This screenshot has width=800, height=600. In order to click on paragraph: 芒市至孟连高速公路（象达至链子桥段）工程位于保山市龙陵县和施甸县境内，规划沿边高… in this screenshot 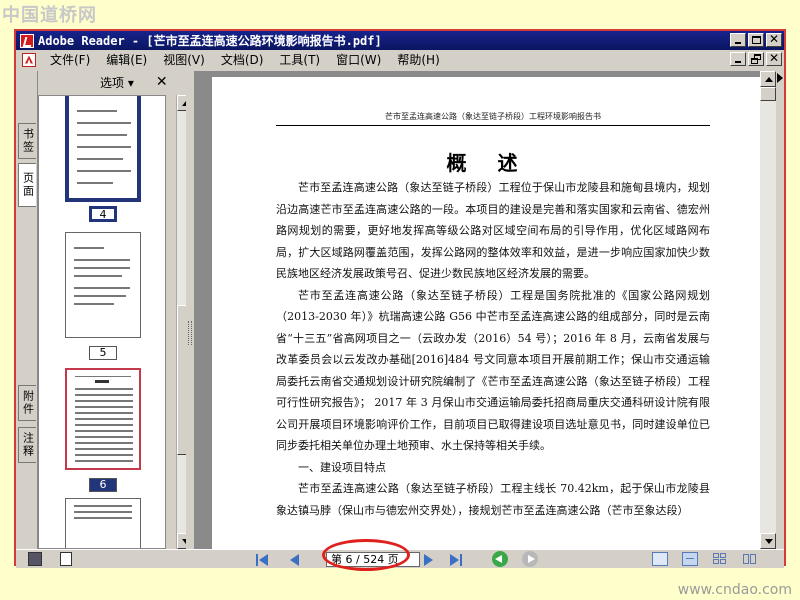, I will do `click(493, 230)`.